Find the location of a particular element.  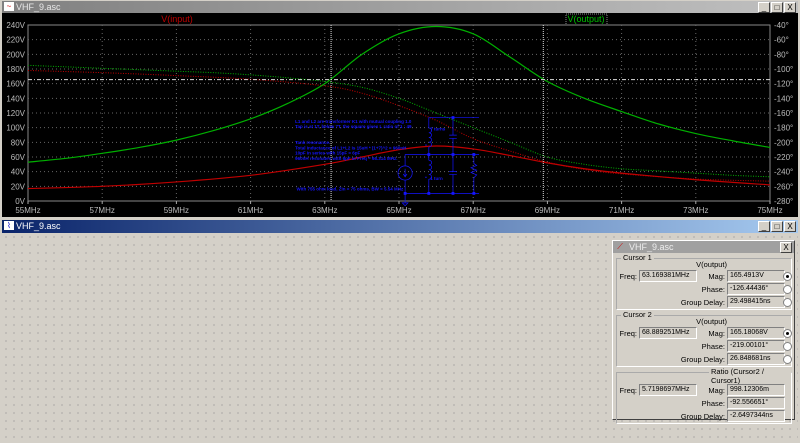

schematic-title-bar: ⌇ VHF_9.asc _ □ X is located at coordinates (400, 226).